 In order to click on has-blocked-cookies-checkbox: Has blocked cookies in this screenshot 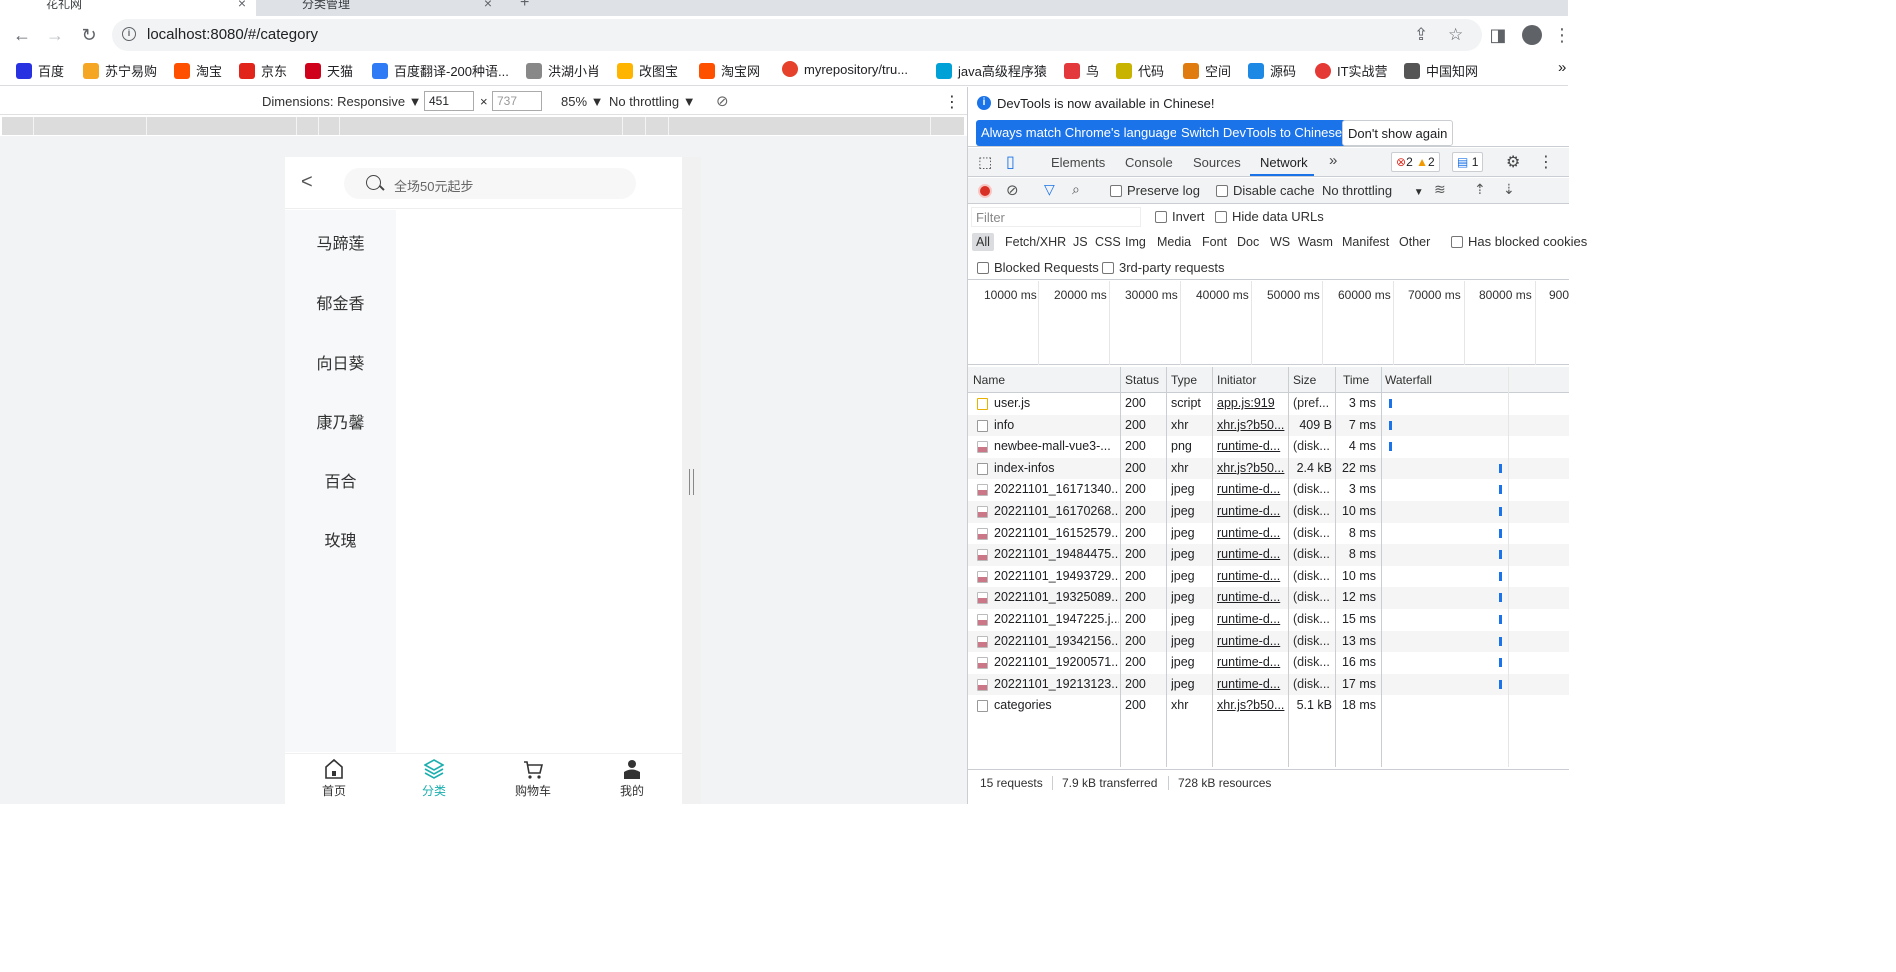, I will do `click(1519, 241)`.